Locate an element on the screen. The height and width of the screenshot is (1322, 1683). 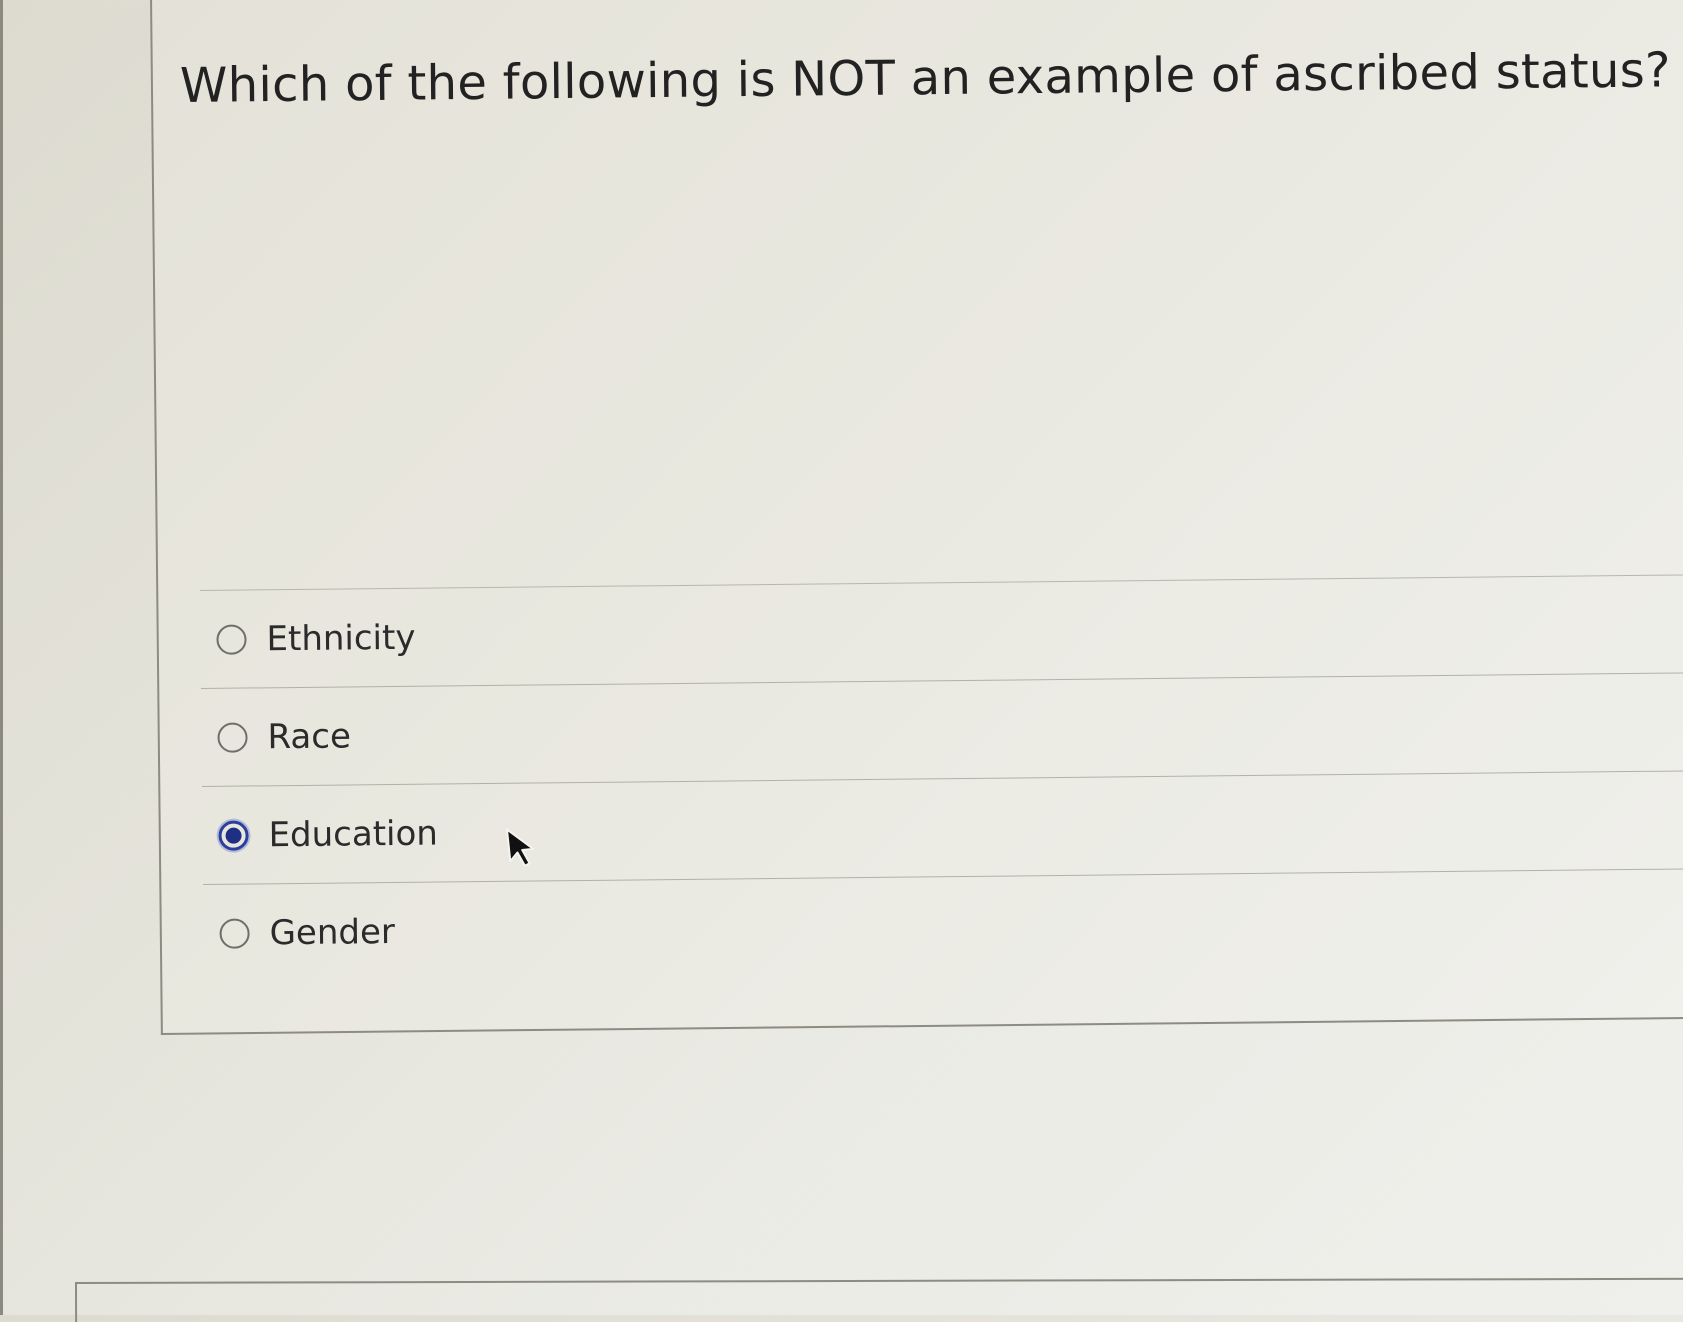
answer-label: Education is located at coordinates (353, 834).